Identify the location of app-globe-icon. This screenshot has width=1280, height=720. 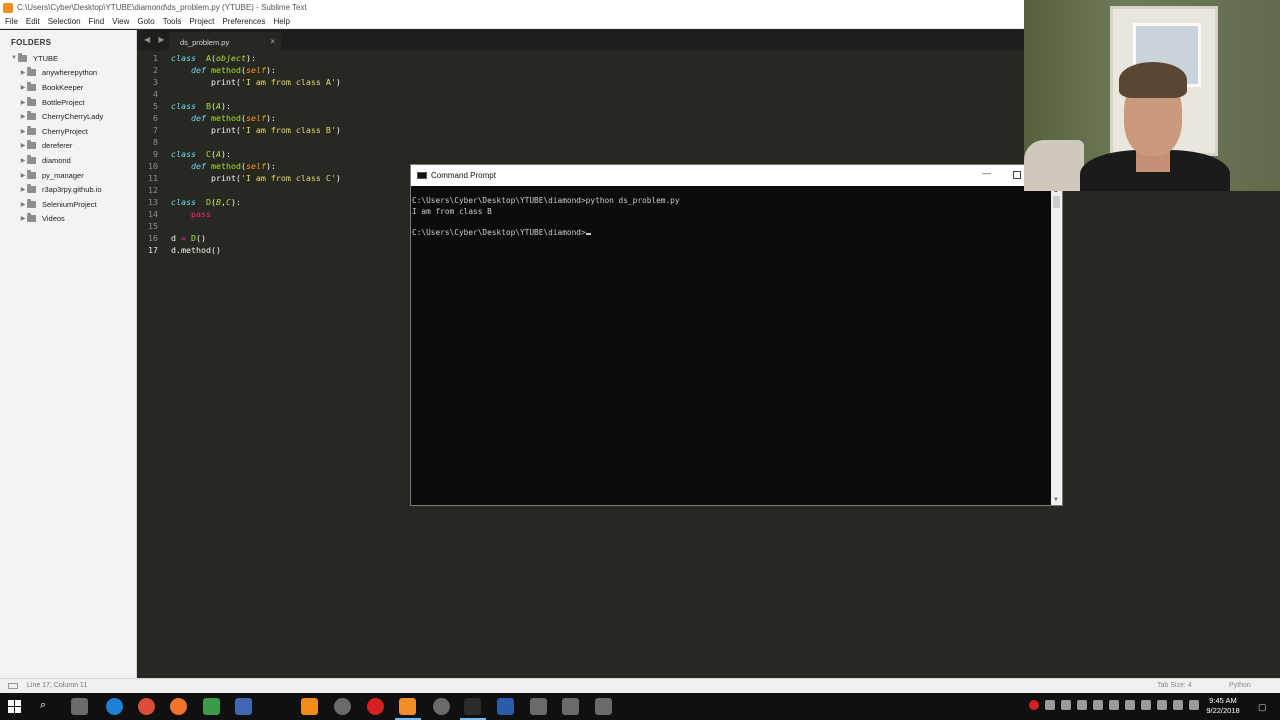
(441, 706).